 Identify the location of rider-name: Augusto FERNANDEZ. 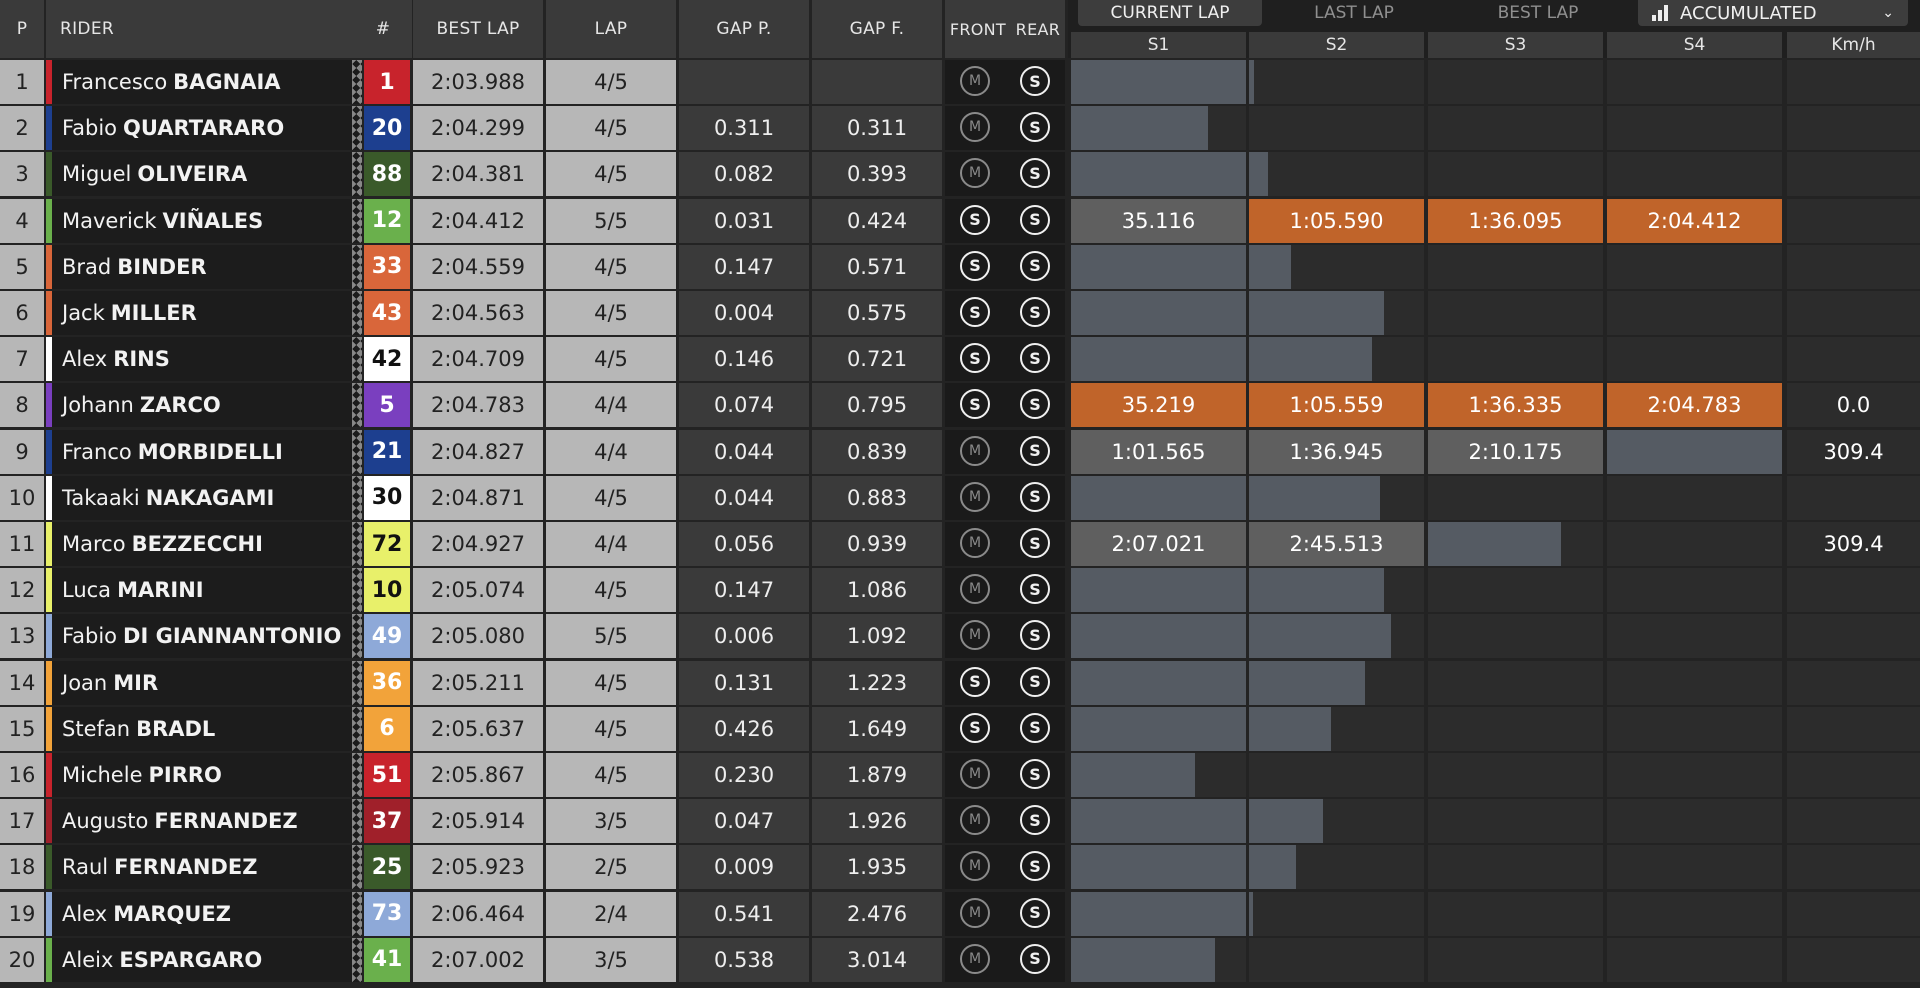
(200, 821).